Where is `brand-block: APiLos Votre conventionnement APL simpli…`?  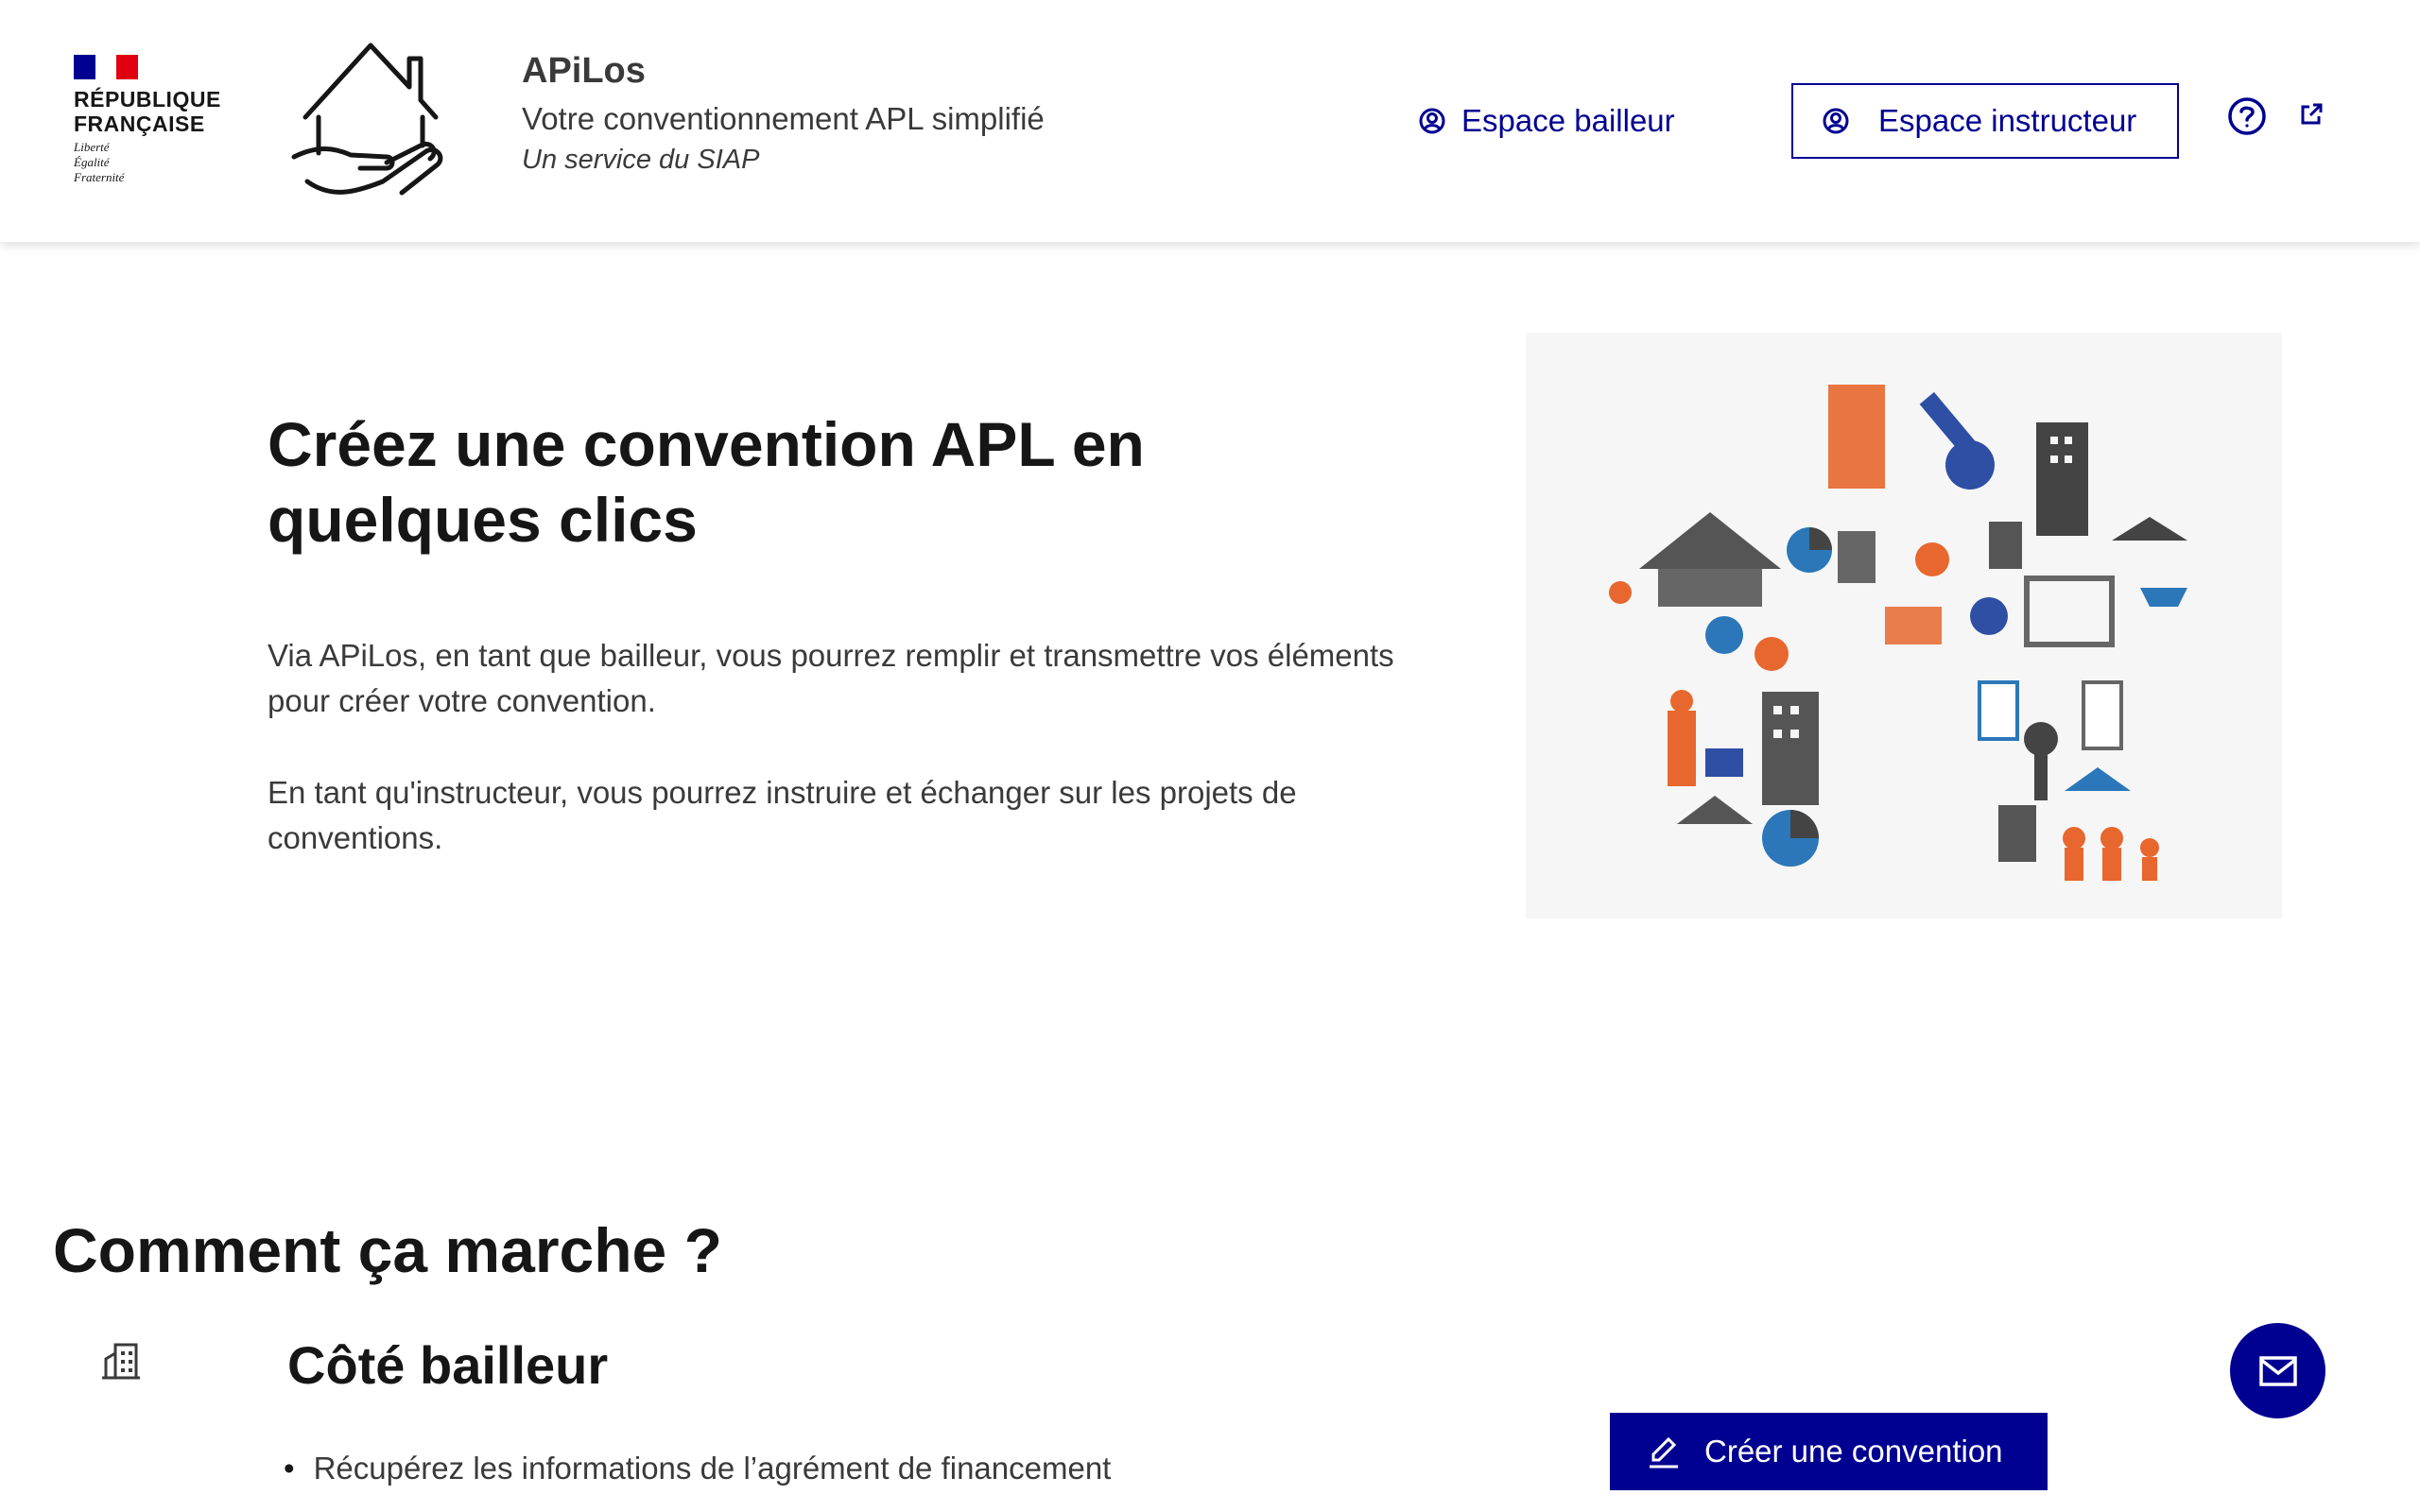 brand-block: APiLos Votre conventionnement APL simpli… is located at coordinates (783, 113).